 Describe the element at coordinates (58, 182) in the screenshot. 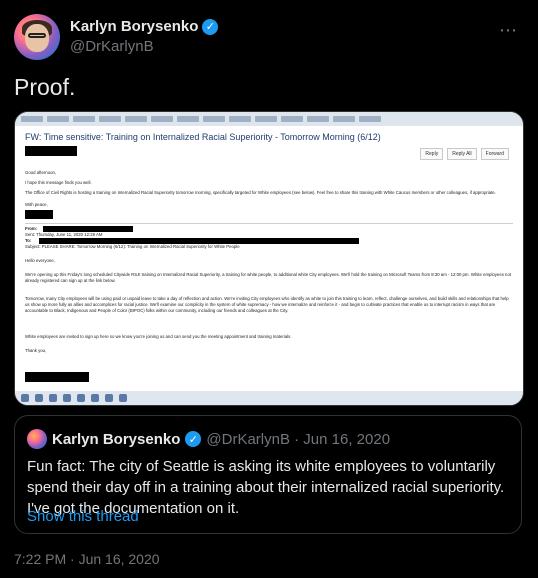

I see `email-line: I hope this message finds you well.` at that location.